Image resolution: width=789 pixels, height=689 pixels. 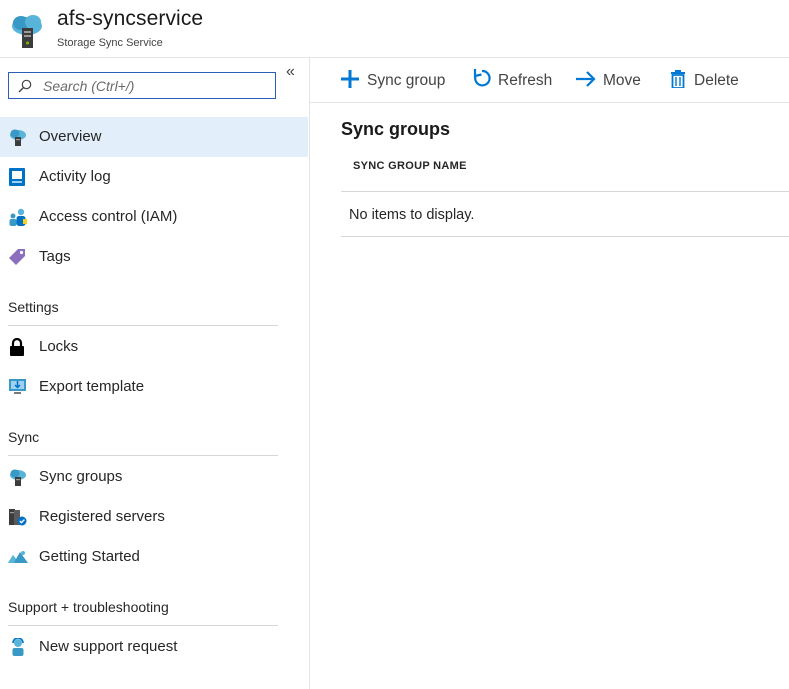 I want to click on sidebar-item-sync-groups: Sync groups, so click(x=154, y=477).